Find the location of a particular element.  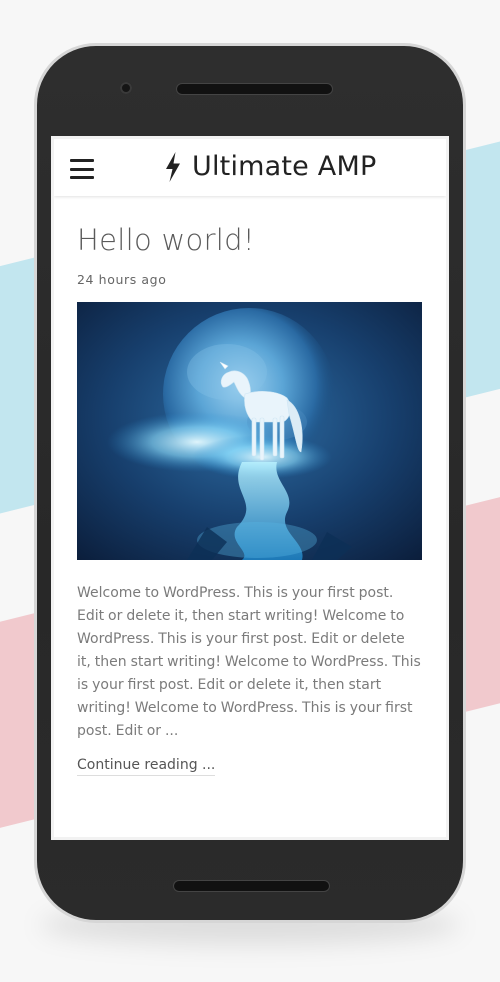

lightning-bolt-icon is located at coordinates (173, 166).